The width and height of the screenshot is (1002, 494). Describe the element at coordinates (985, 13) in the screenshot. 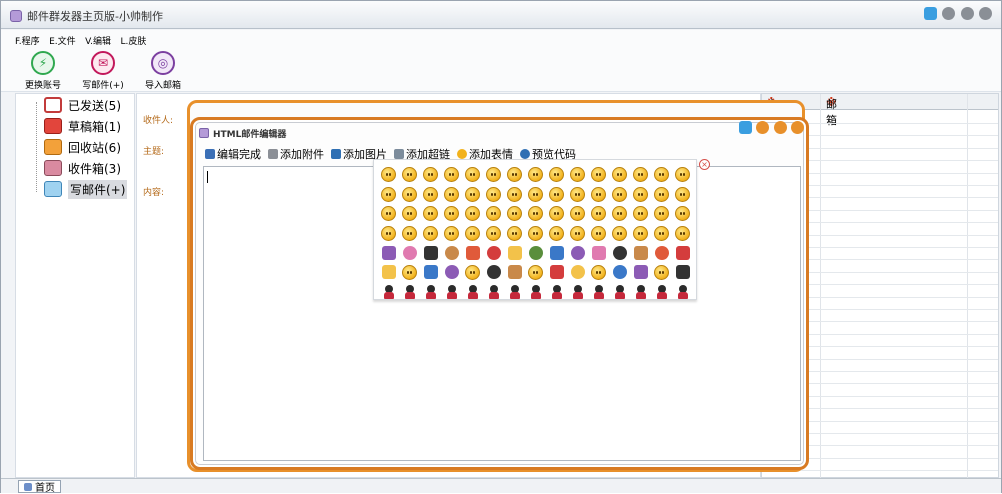

I see `close-button` at that location.